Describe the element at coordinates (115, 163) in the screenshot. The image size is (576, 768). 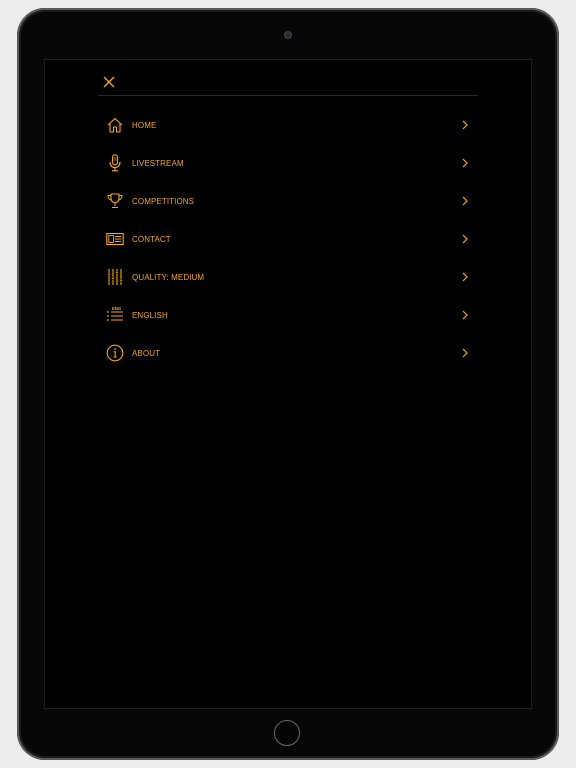
I see `microphone-icon` at that location.